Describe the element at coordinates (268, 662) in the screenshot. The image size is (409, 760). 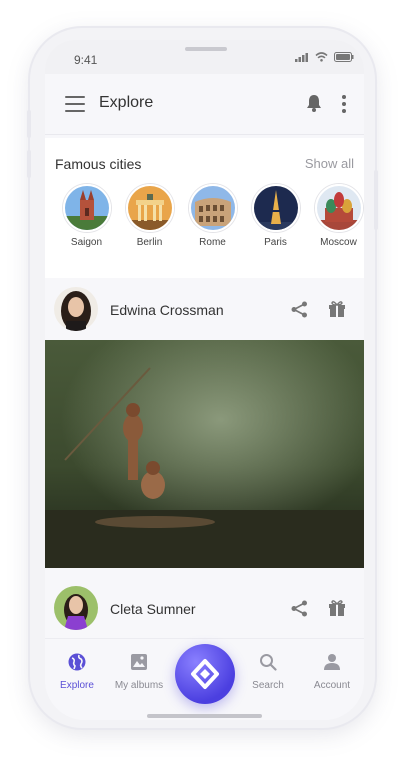
I see `search-icon` at that location.